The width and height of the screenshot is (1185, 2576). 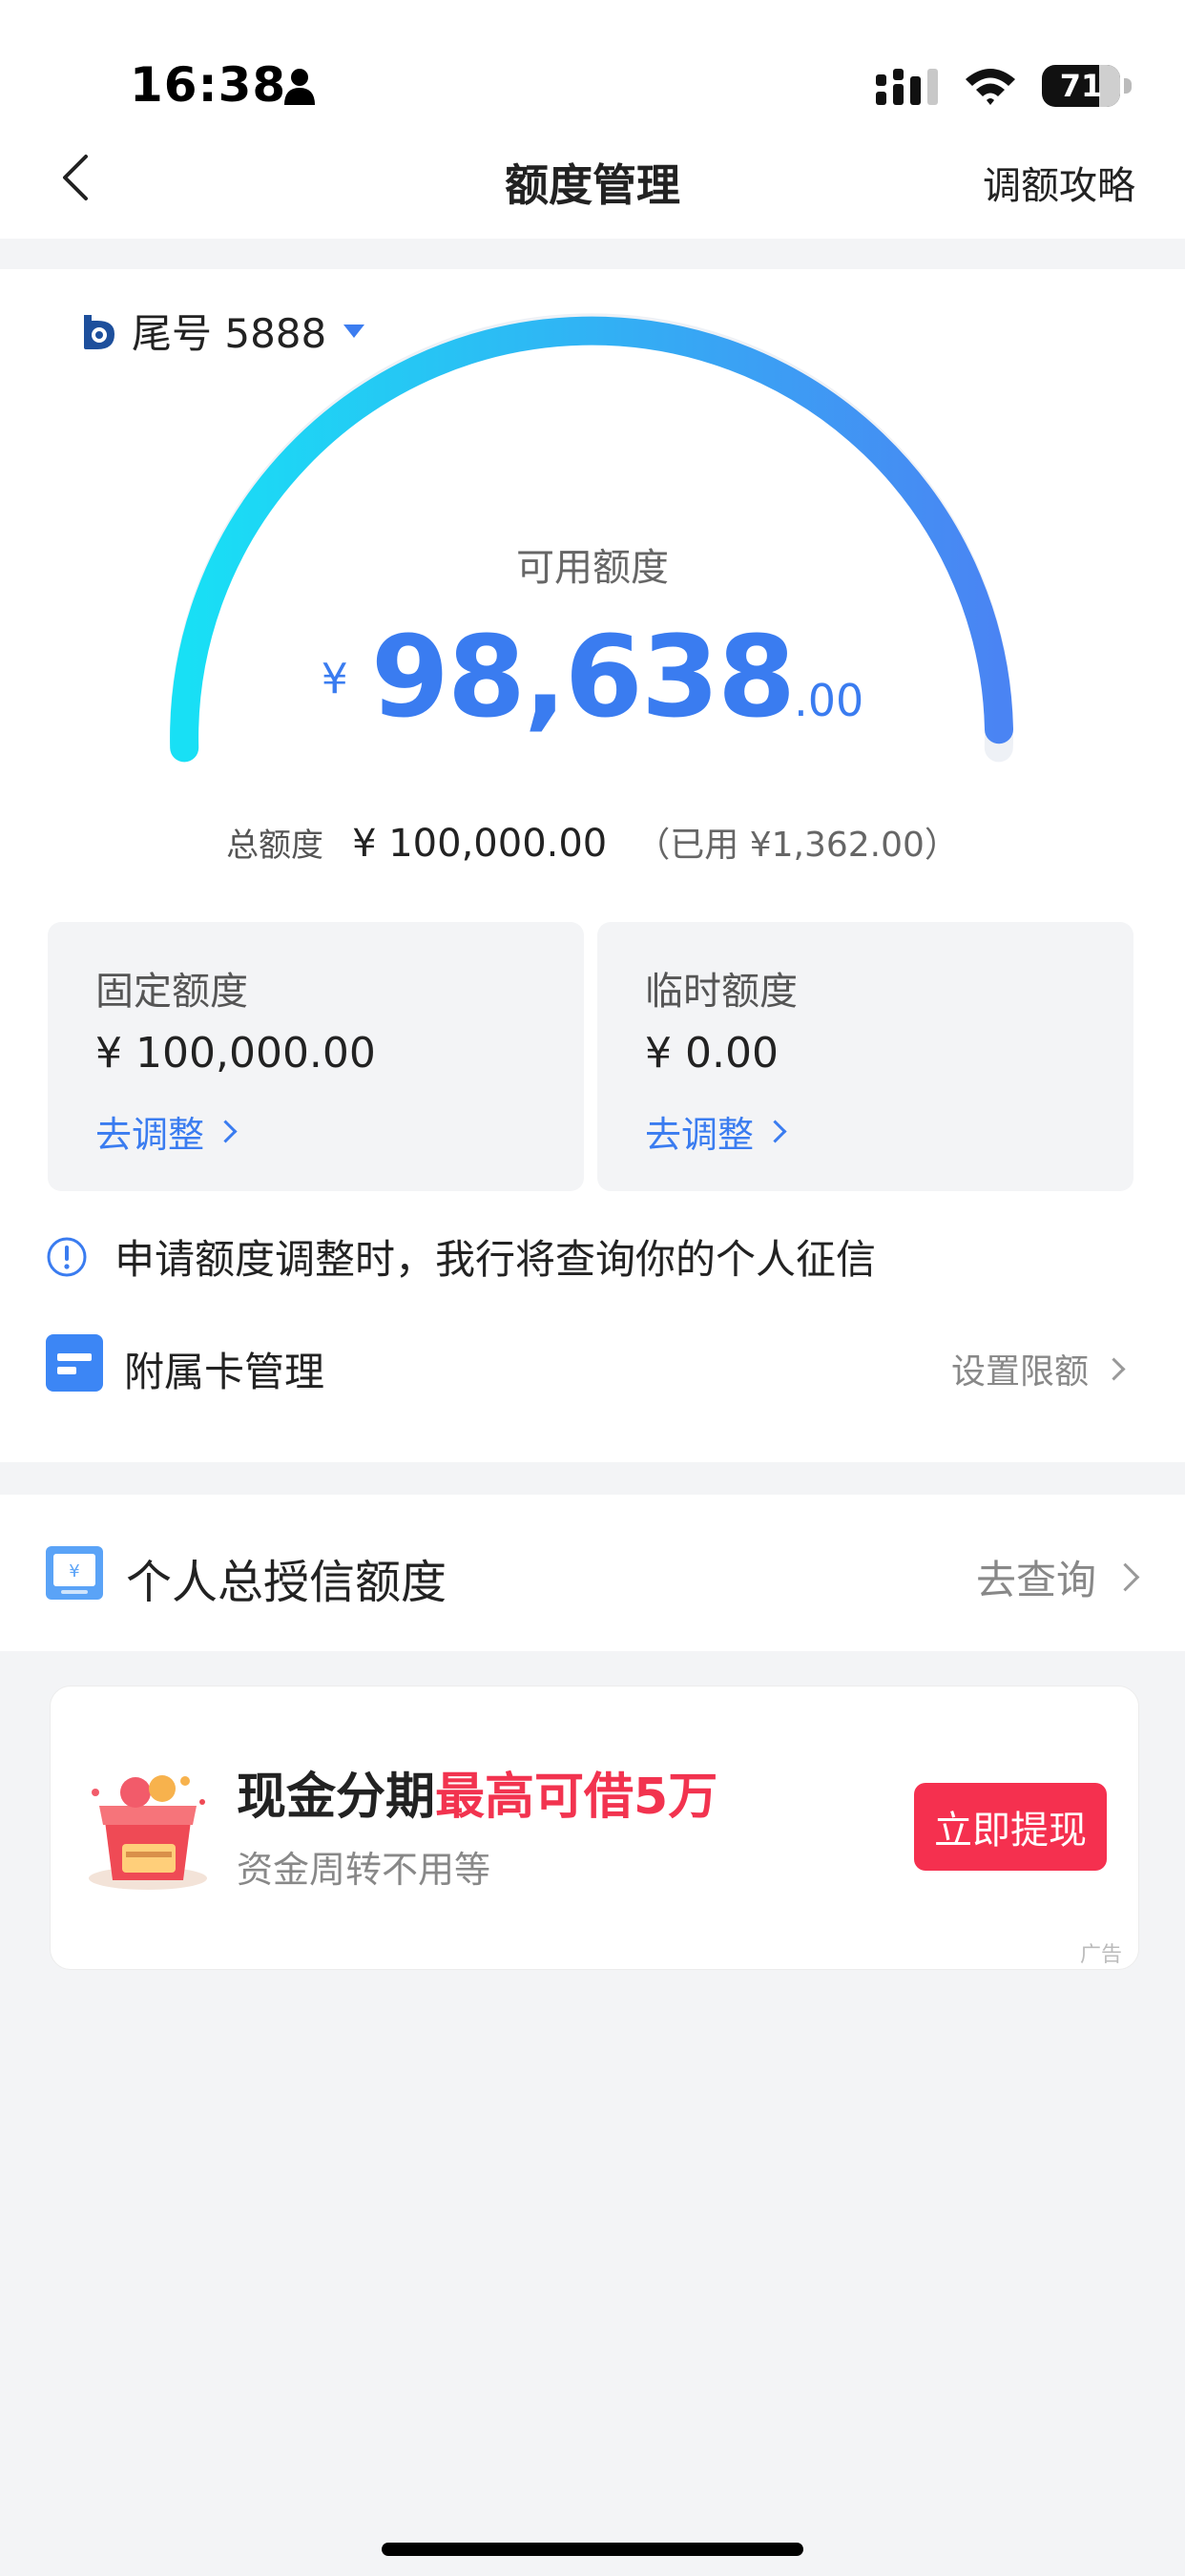 What do you see at coordinates (797, 845) in the screenshot?
I see `used-credit: （已用 ¥1,362.00）` at bounding box center [797, 845].